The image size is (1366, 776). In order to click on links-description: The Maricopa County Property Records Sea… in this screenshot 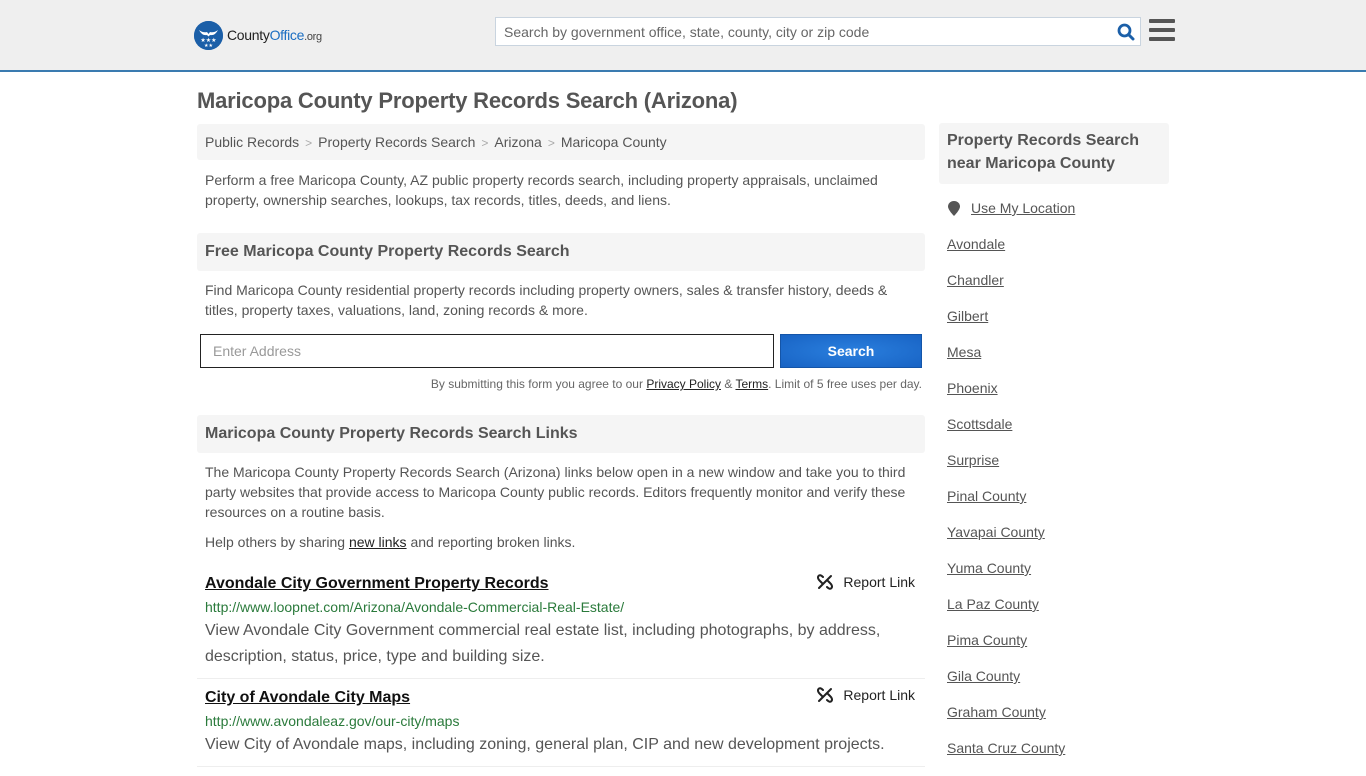, I will do `click(555, 492)`.